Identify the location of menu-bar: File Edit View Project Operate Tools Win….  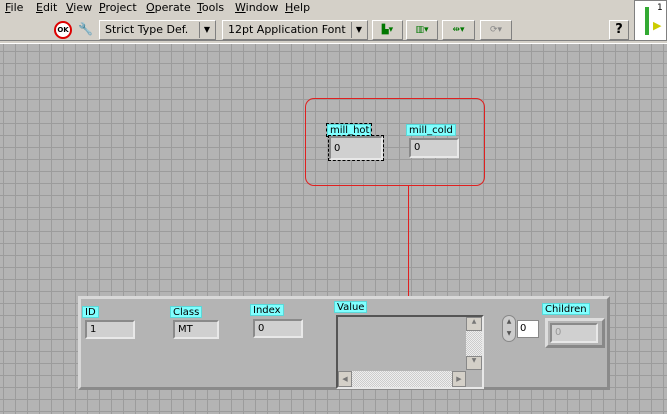
(317, 8).